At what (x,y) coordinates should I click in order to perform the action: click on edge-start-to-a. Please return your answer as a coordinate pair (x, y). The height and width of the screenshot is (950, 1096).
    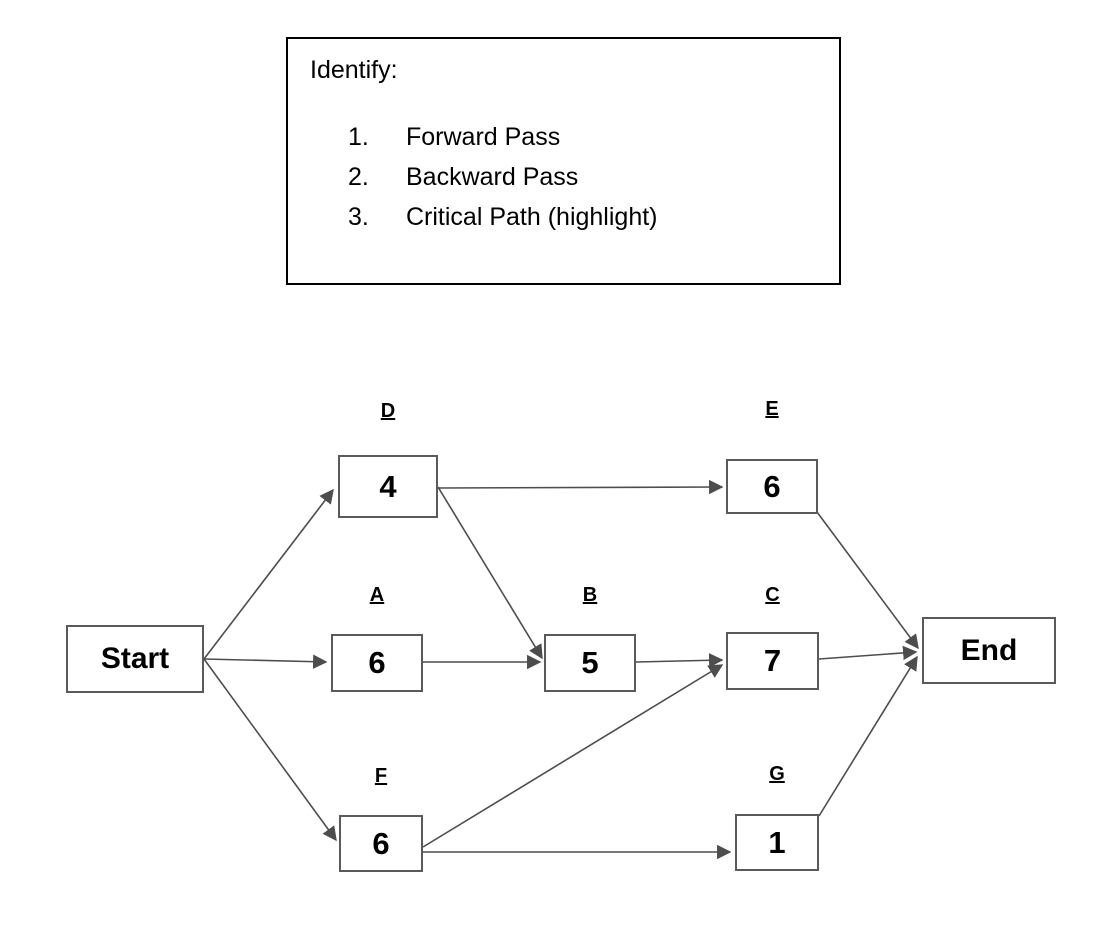
    Looking at the image, I should click on (265, 661).